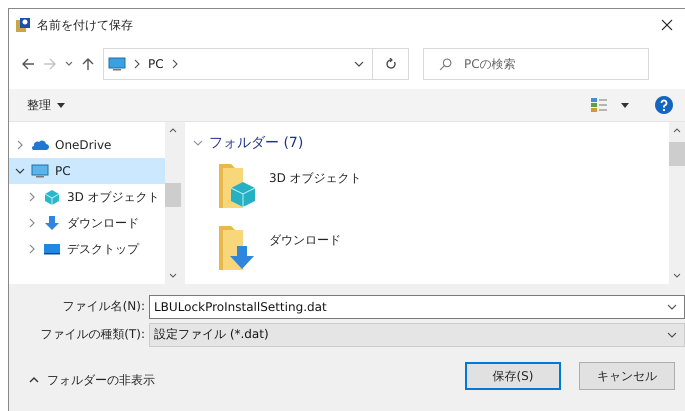  Describe the element at coordinates (445, 64) in the screenshot. I see `search-icon` at that location.